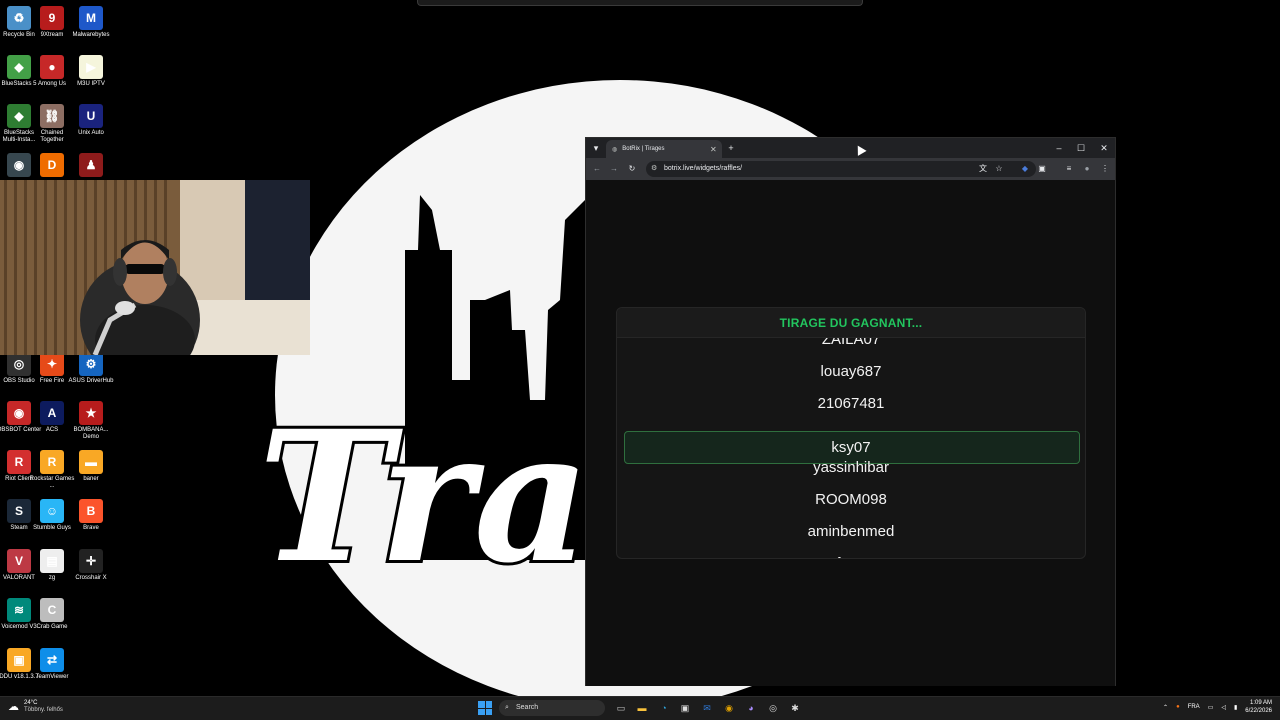  What do you see at coordinates (1235, 707) in the screenshot?
I see `battery-icon: ▮` at bounding box center [1235, 707].